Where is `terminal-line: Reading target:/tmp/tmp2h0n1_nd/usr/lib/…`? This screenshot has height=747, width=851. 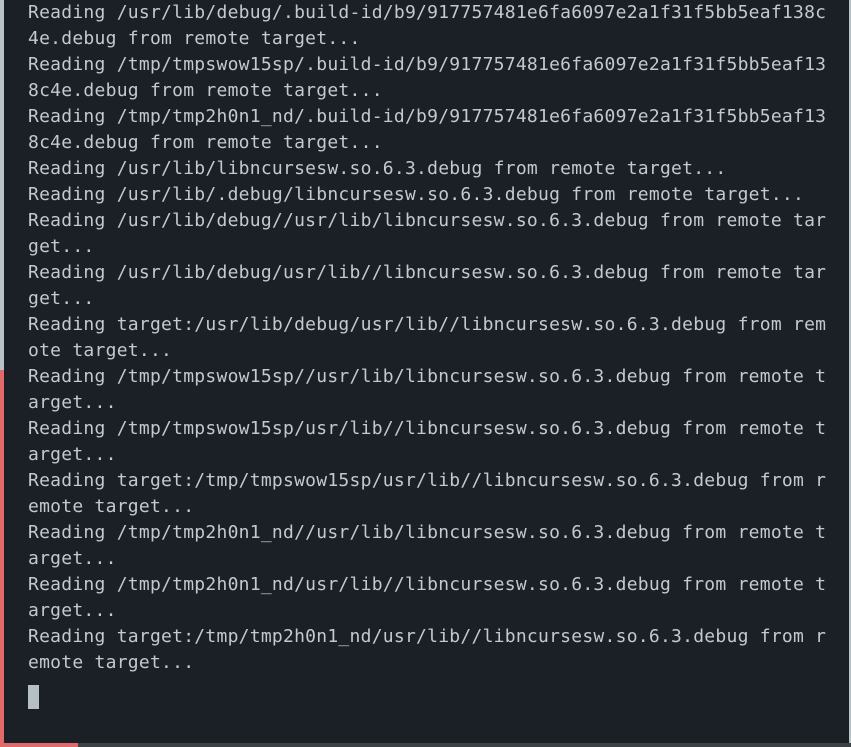 terminal-line: Reading target:/tmp/tmp2h0n1_nd/usr/lib/… is located at coordinates (427, 636).